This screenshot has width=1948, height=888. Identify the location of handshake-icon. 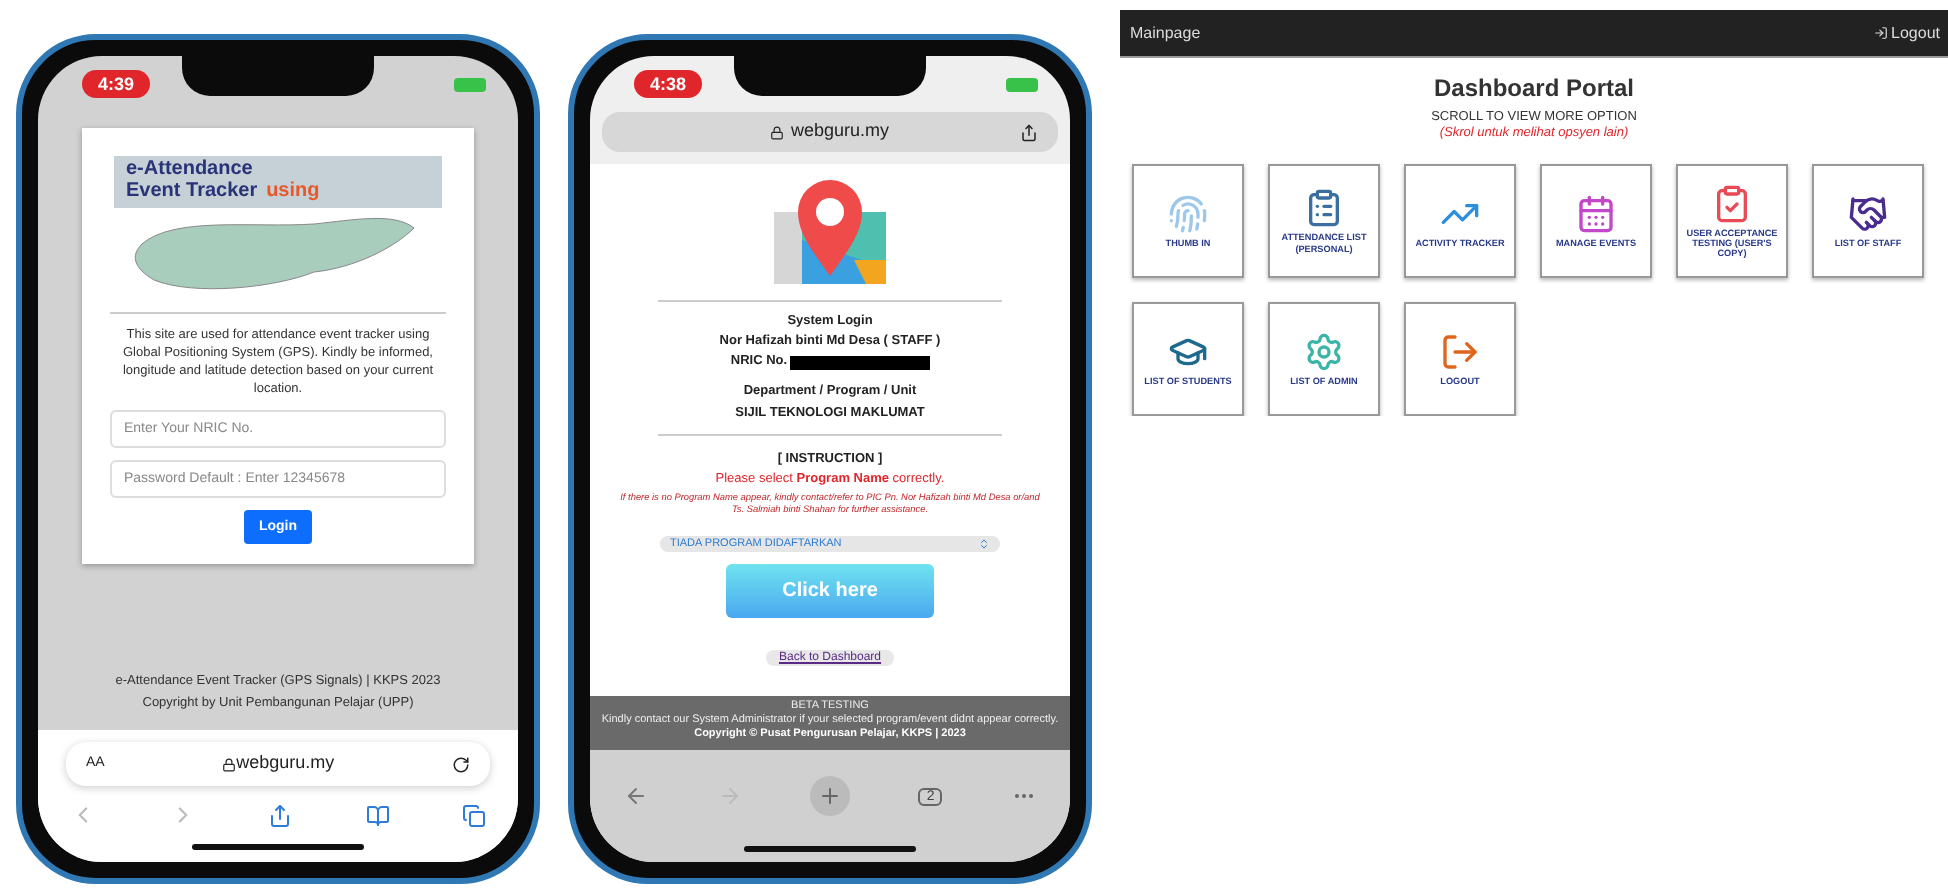
(1868, 214).